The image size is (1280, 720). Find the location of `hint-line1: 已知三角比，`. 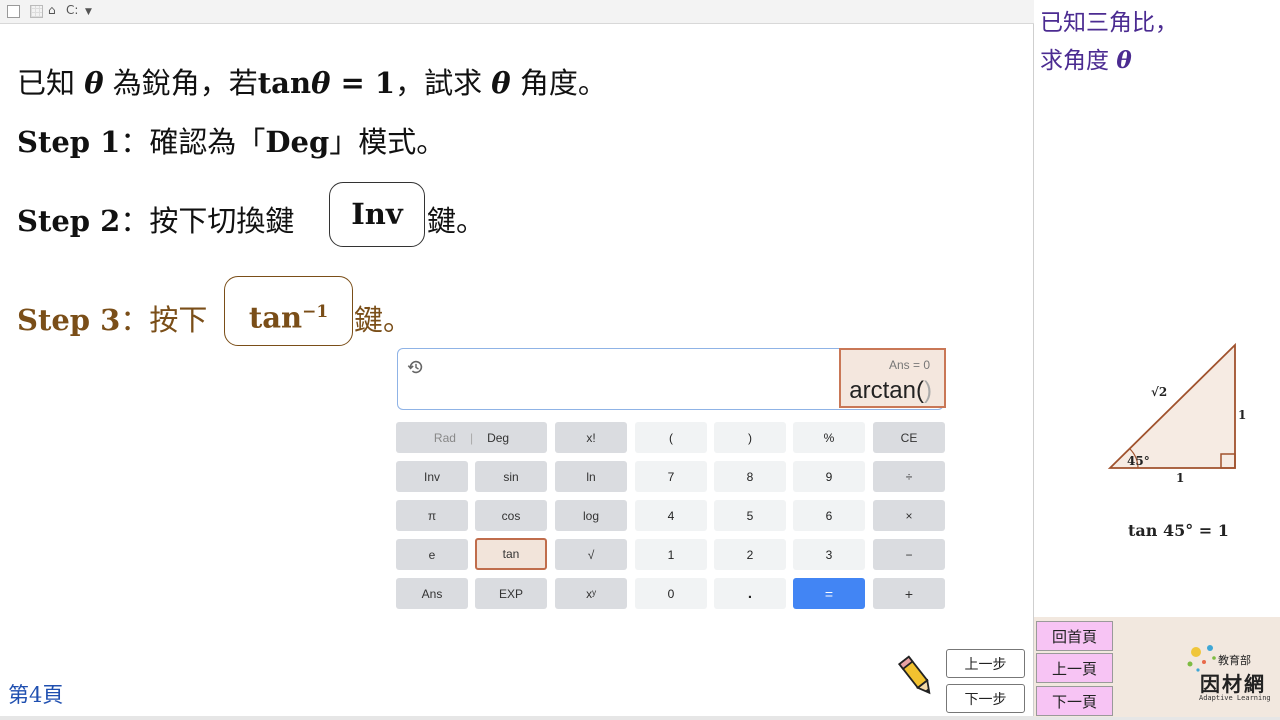

hint-line1: 已知三角比， is located at coordinates (1109, 23).